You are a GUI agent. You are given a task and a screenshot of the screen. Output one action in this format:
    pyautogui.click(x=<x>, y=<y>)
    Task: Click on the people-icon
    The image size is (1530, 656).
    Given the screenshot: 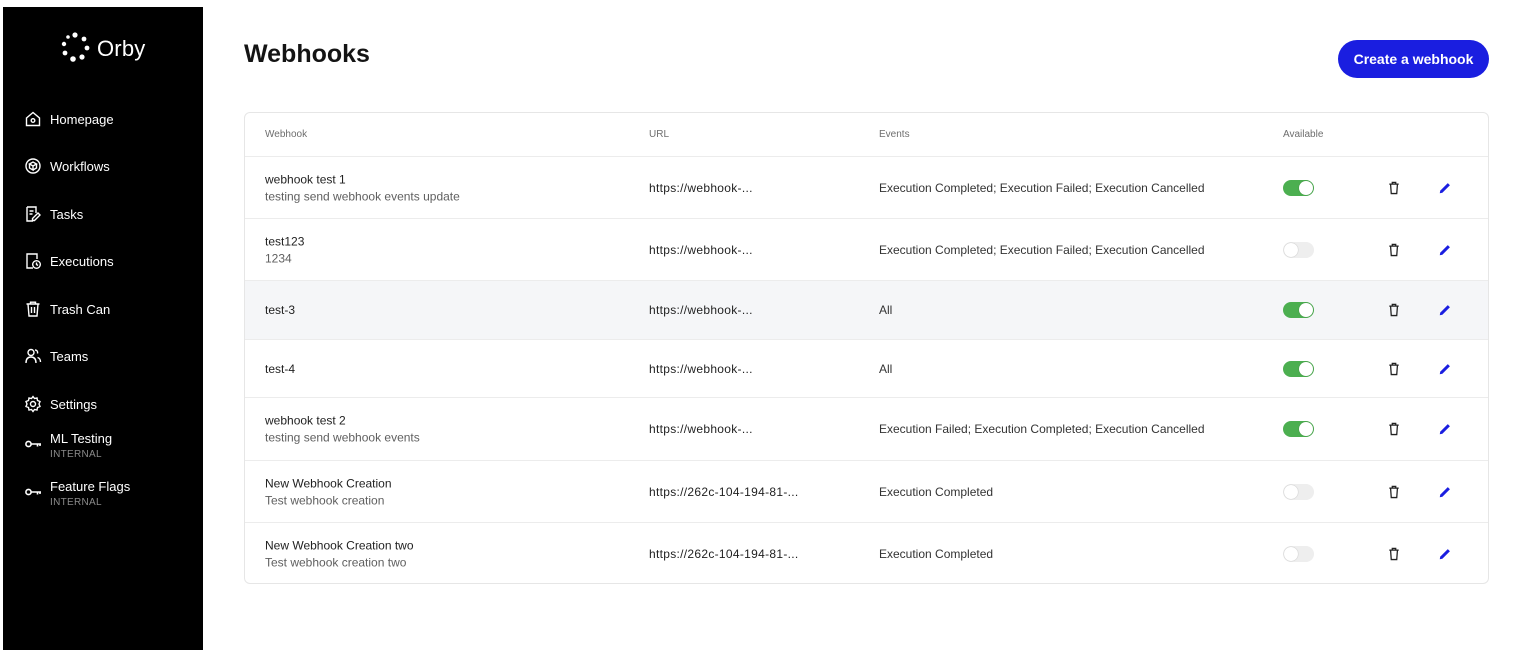 What is the action you would take?
    pyautogui.click(x=33, y=356)
    